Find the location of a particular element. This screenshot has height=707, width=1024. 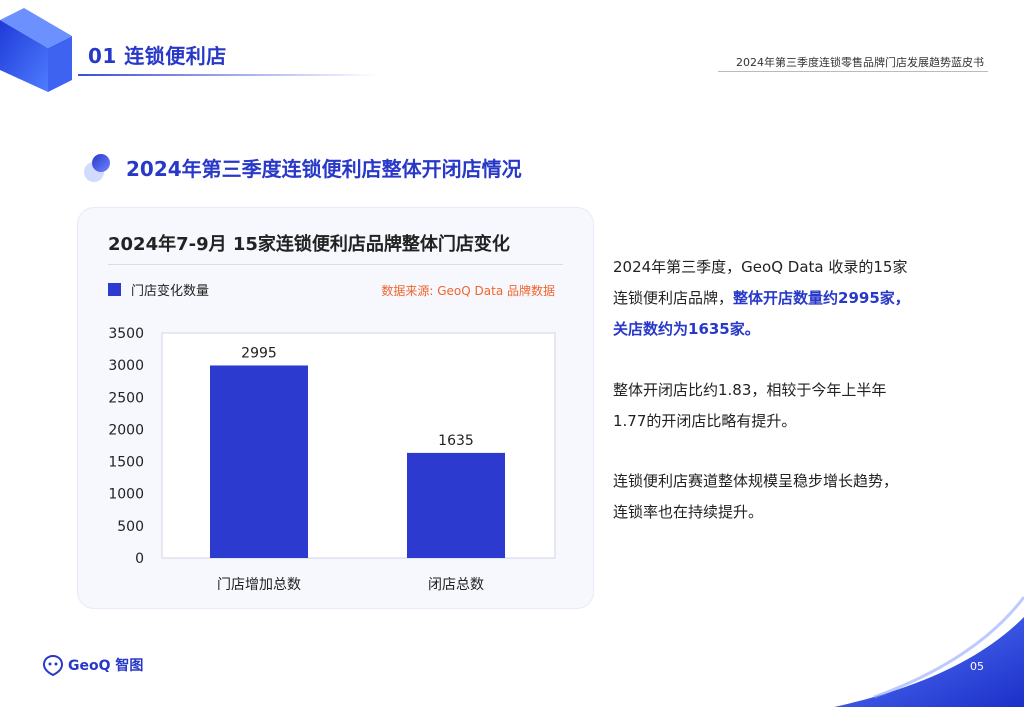

decorative-cube-icon is located at coordinates (36, 50).